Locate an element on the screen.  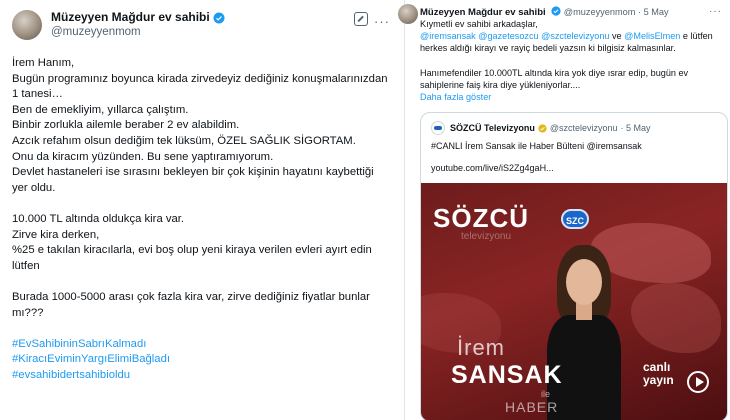
mention-link: @szctelevizyonu is located at coordinates (575, 36).